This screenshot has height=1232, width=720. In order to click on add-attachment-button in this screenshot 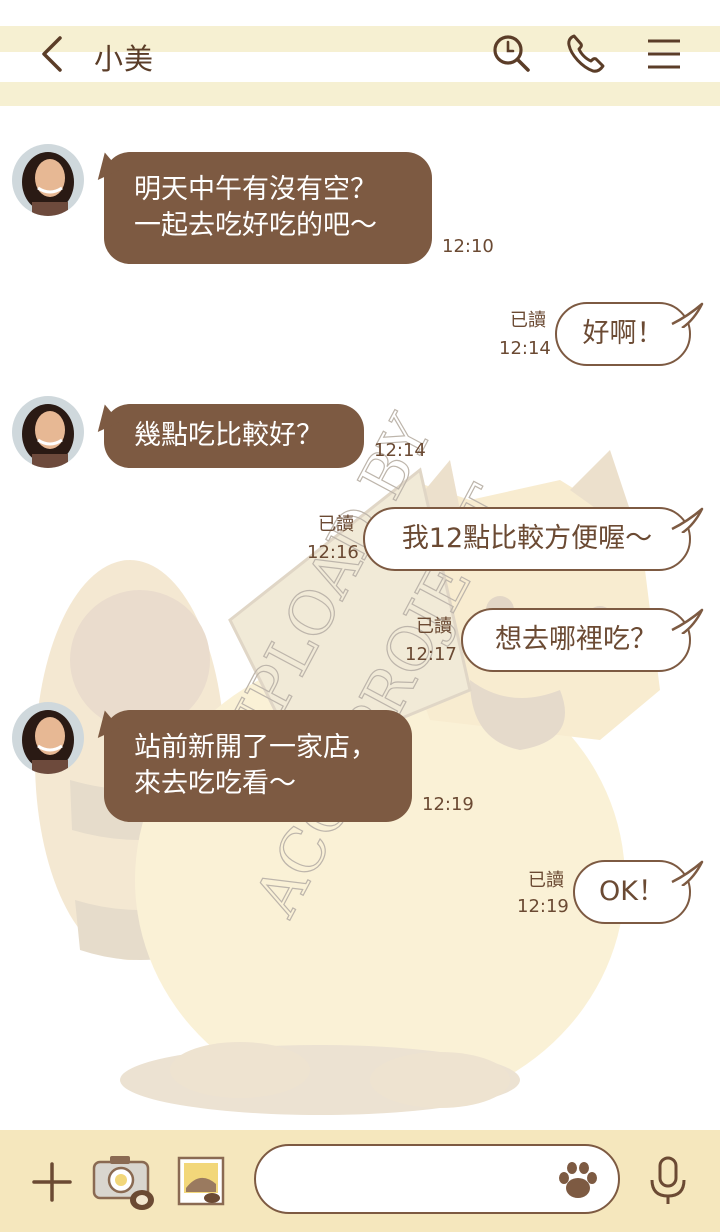, I will do `click(52, 1182)`.